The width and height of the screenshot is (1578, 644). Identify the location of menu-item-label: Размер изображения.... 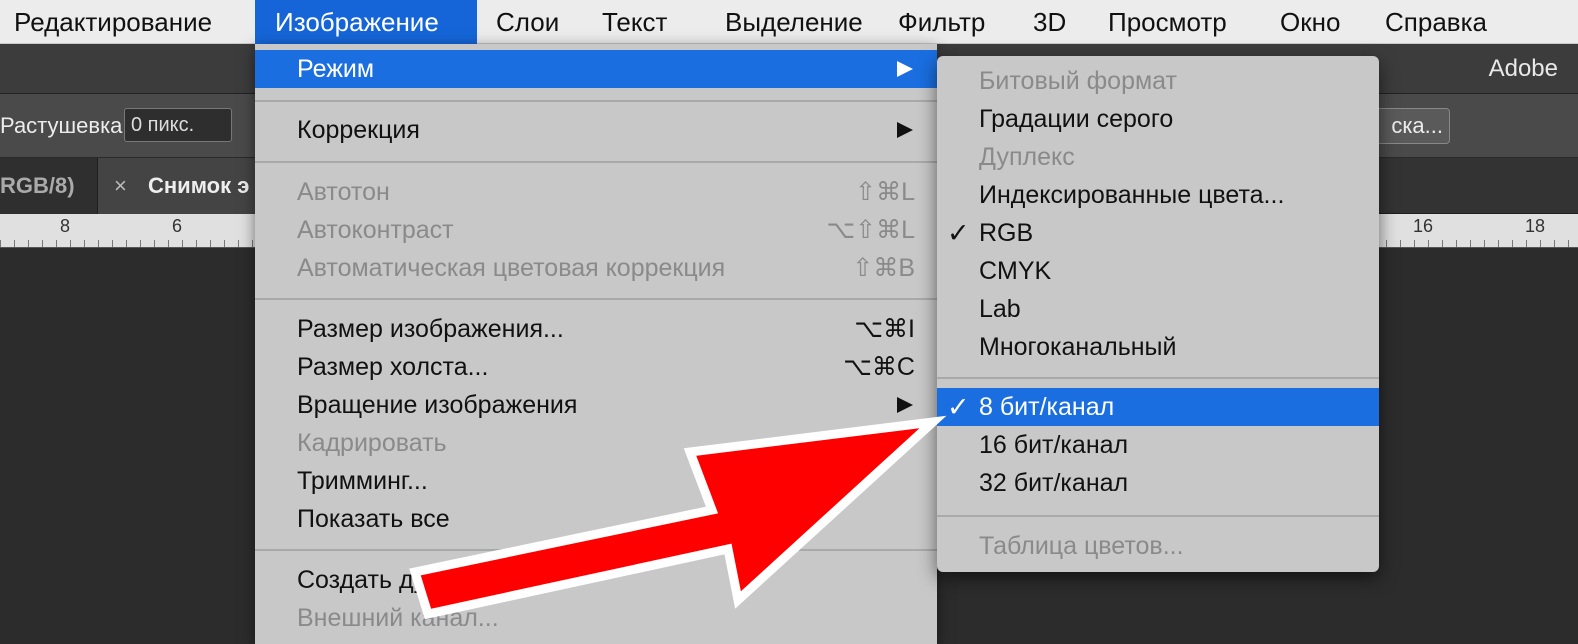
(430, 329).